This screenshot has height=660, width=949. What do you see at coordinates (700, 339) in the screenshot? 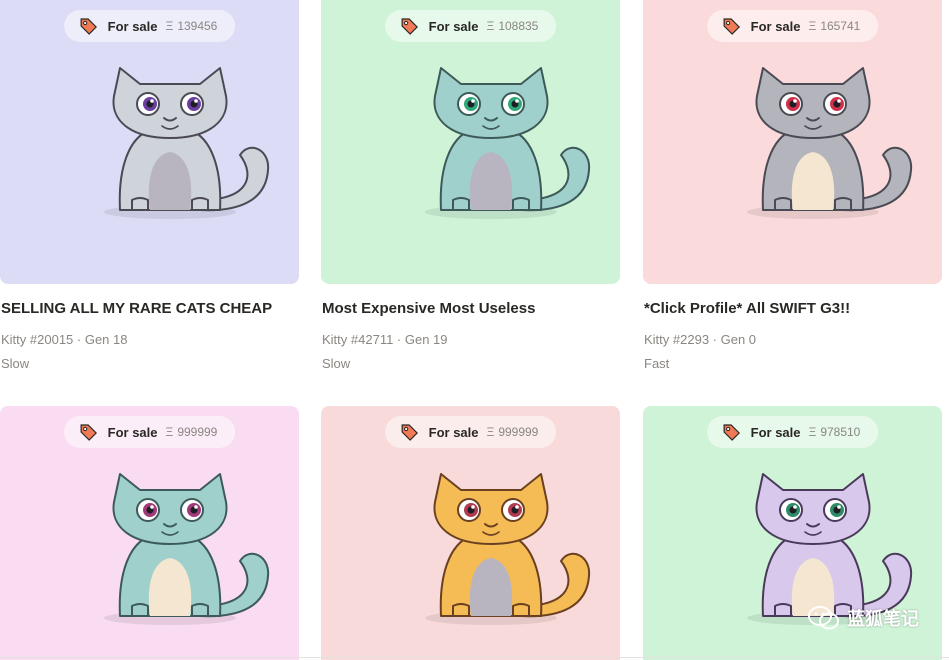
I see `kitty-id-generation: Kitty #2293 · Gen 0` at bounding box center [700, 339].